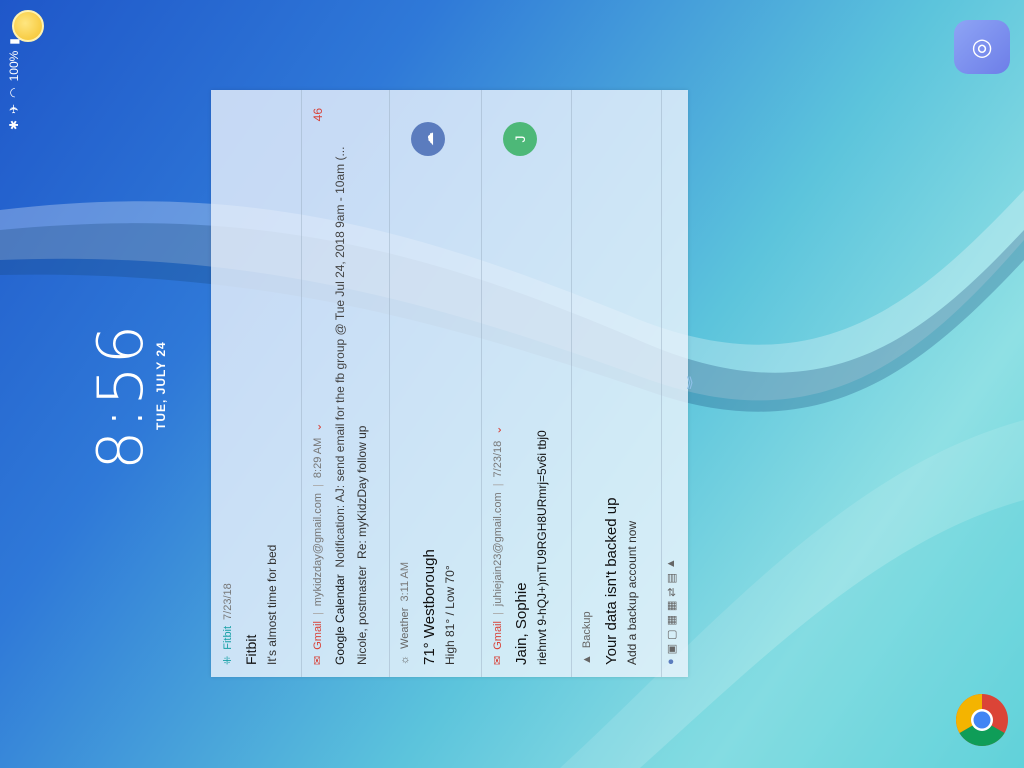  Describe the element at coordinates (671, 661) in the screenshot. I see `app-icon: ●` at that location.